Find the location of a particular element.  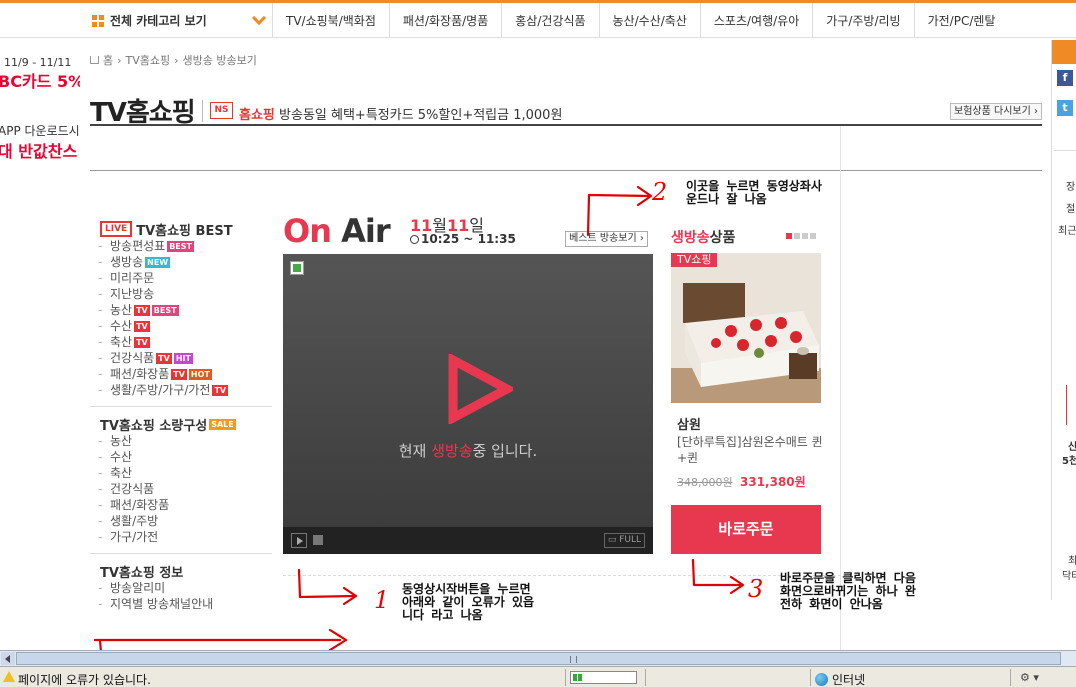

warning-icon is located at coordinates (9, 676).